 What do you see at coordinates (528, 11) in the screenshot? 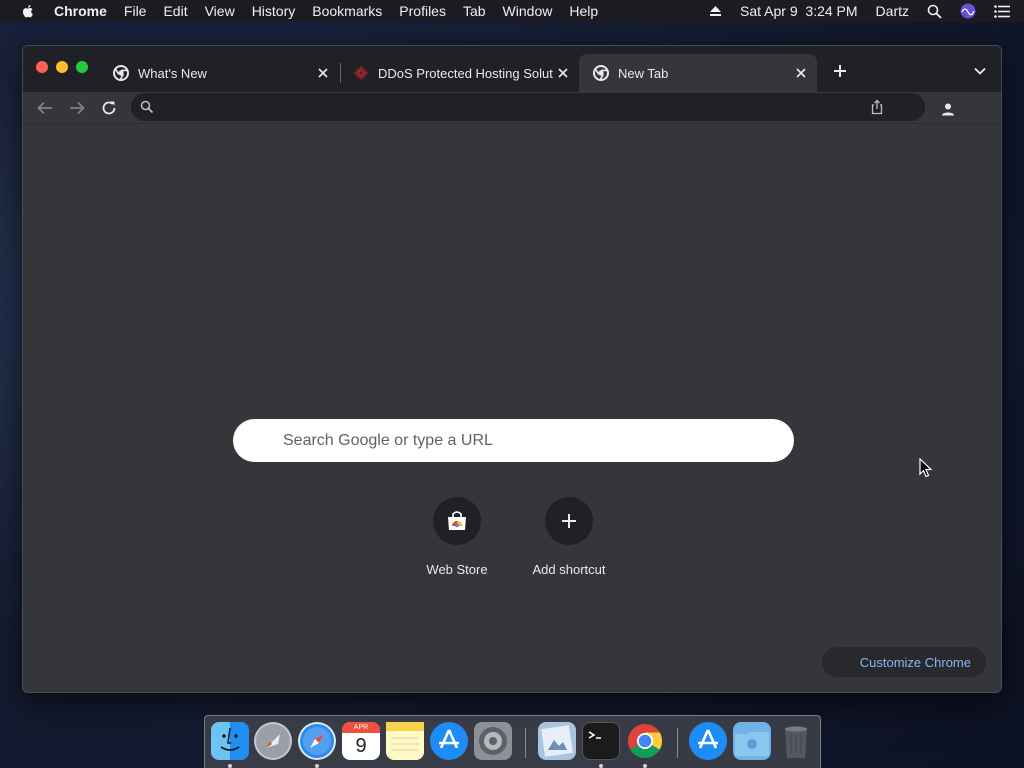
I see `menu-window: Window` at bounding box center [528, 11].